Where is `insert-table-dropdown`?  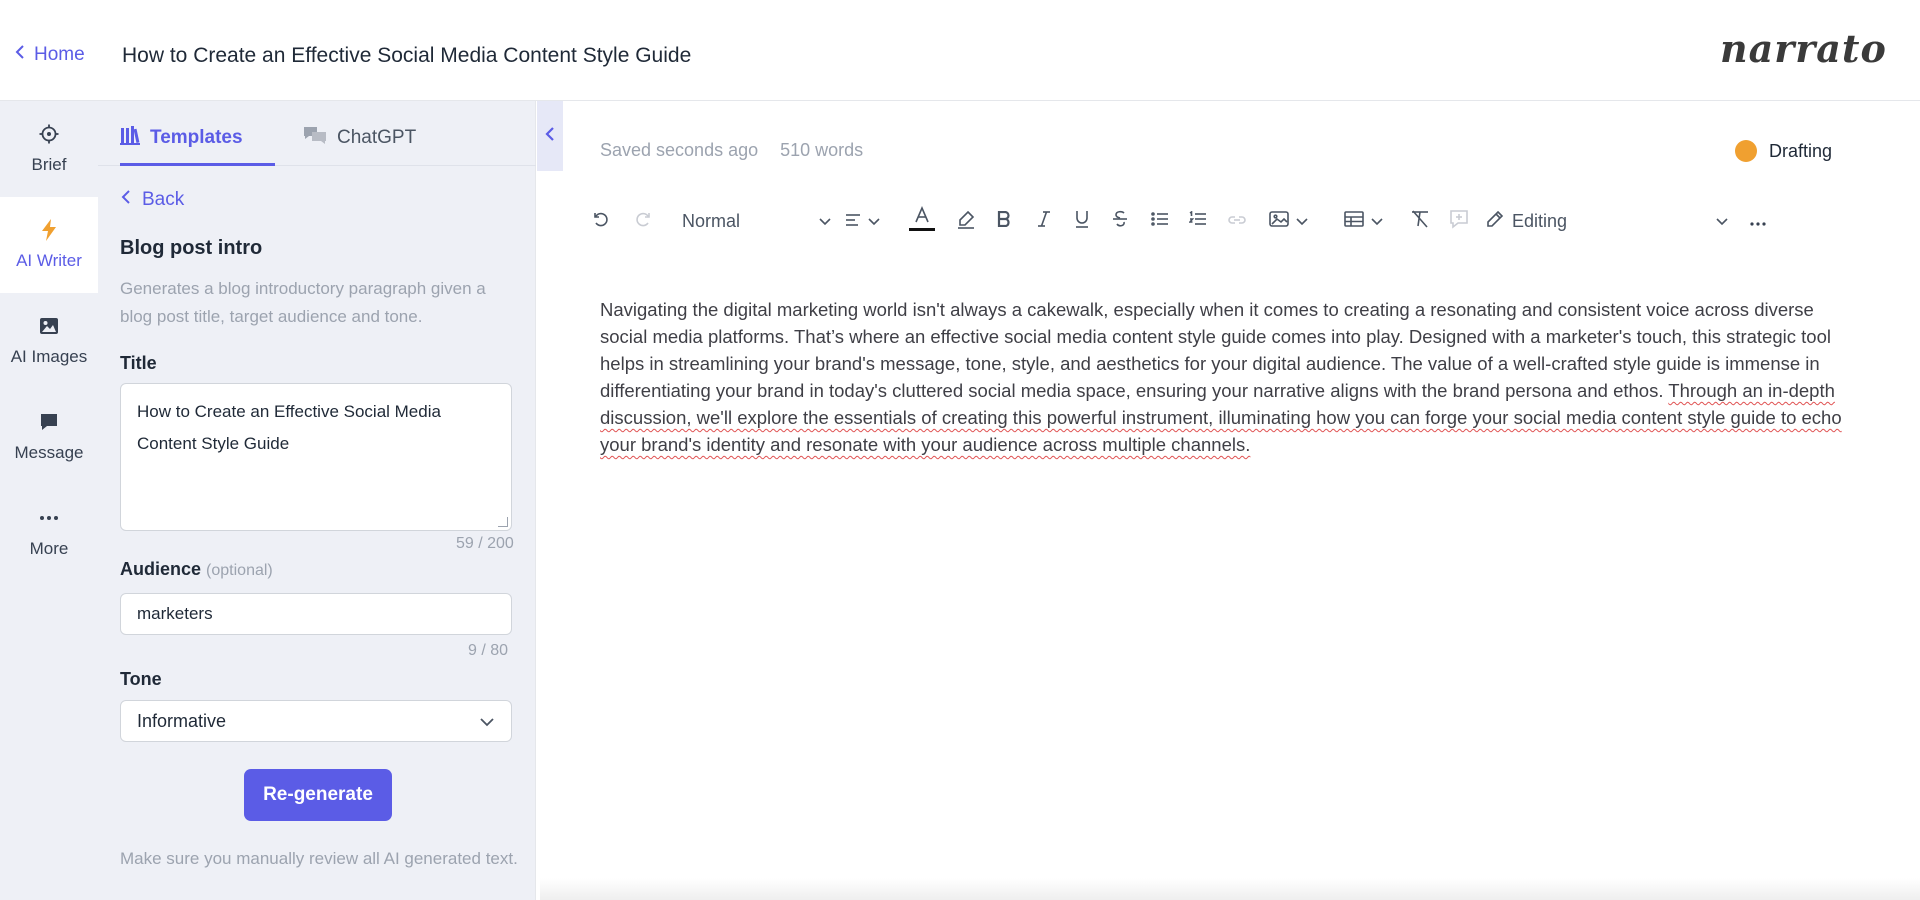
insert-table-dropdown is located at coordinates (1364, 221).